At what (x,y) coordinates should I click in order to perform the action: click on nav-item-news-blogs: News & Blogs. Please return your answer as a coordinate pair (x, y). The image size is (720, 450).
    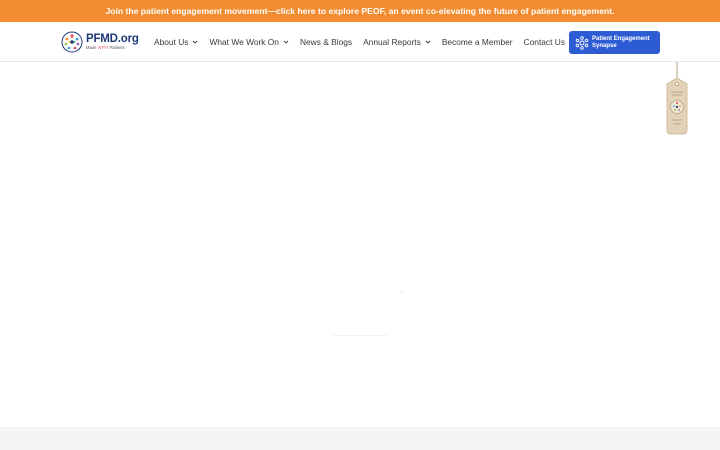
    Looking at the image, I should click on (326, 42).